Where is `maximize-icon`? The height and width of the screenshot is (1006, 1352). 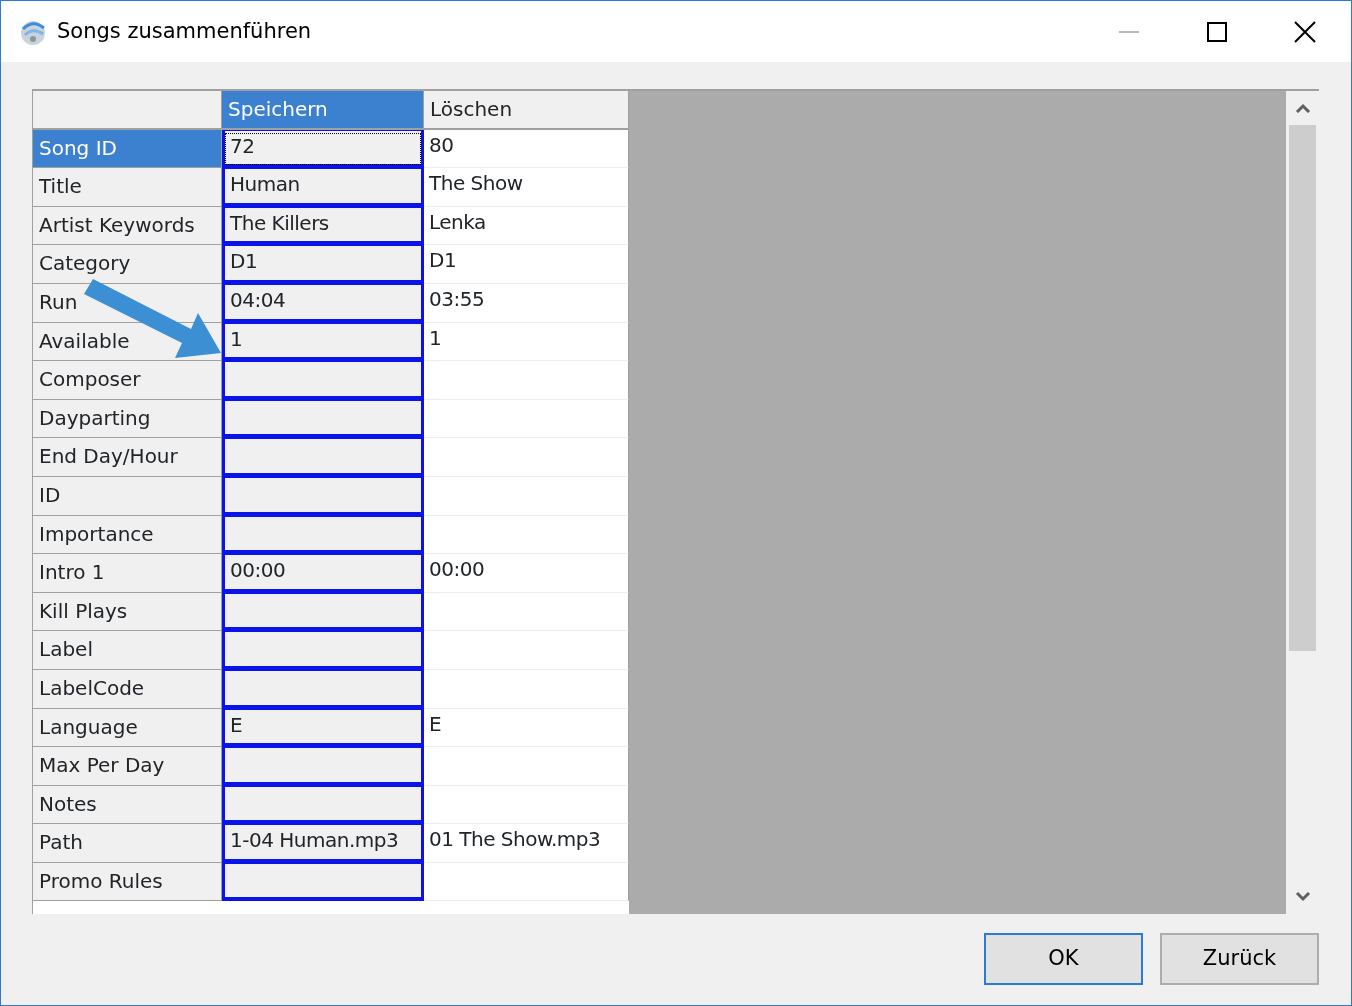 maximize-icon is located at coordinates (1217, 31).